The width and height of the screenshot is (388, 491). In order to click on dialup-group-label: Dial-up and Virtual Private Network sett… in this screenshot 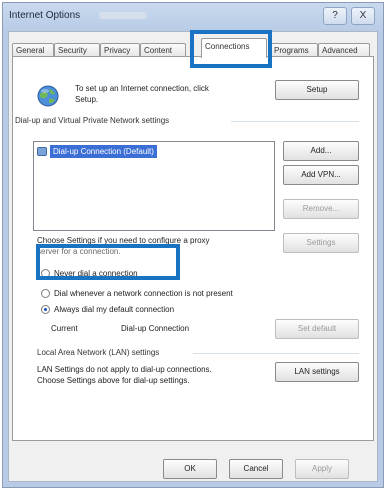, I will do `click(92, 120)`.